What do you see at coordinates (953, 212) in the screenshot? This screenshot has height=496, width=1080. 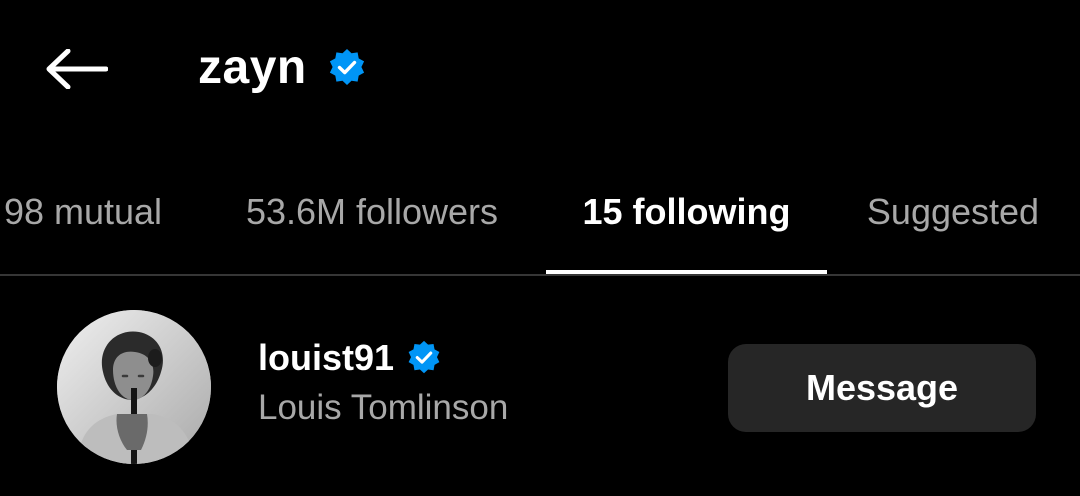 I see `tab-suggested: Suggested` at bounding box center [953, 212].